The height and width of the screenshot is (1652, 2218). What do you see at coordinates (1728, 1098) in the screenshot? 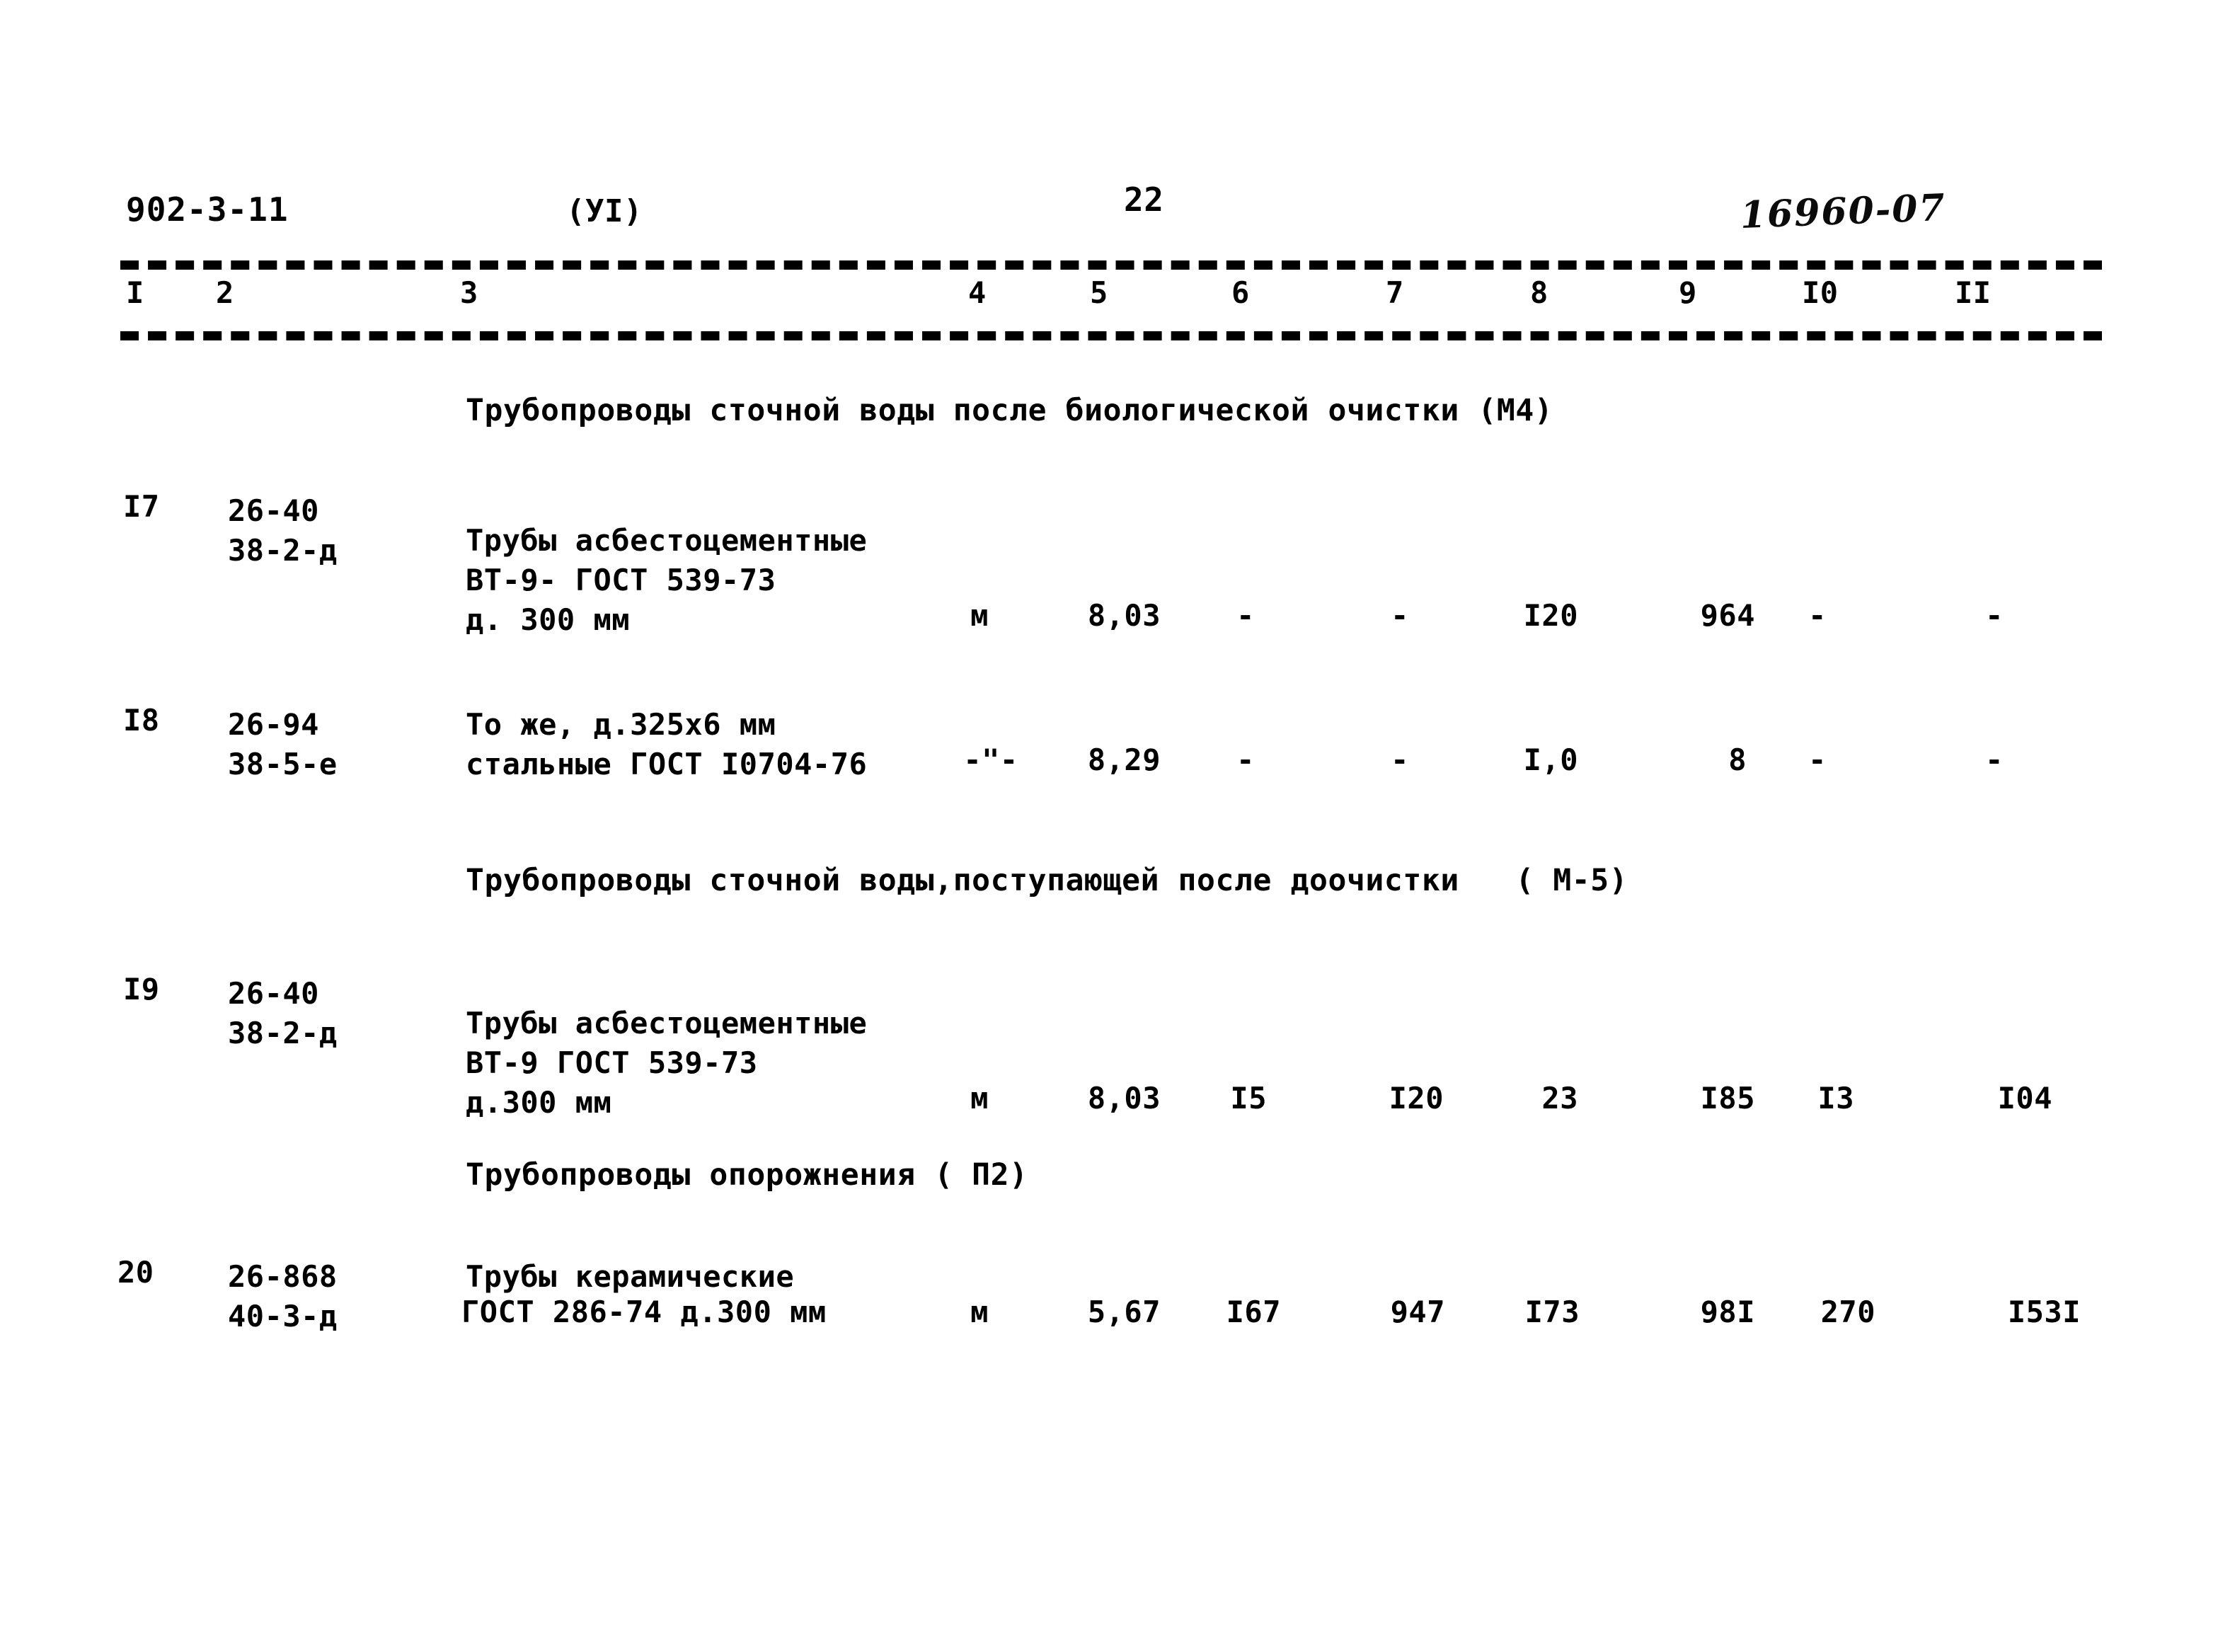
I see `row-value-9: I85` at bounding box center [1728, 1098].